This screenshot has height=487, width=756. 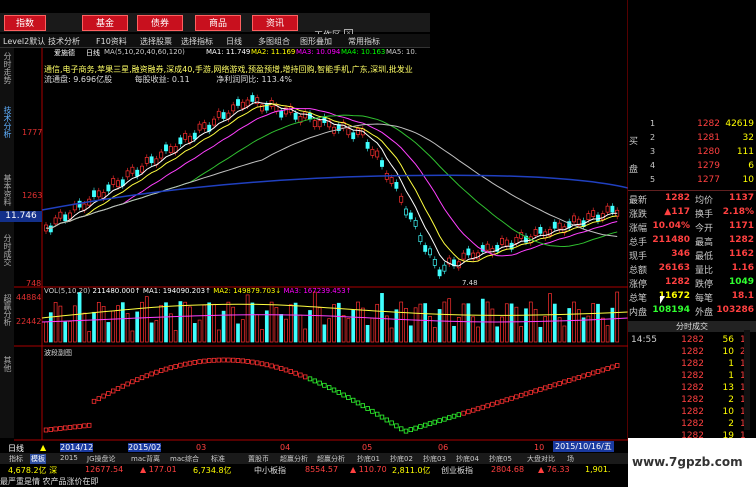 What do you see at coordinates (434, 459) in the screenshot?
I see `btab-bottom3: 抄底03` at bounding box center [434, 459].